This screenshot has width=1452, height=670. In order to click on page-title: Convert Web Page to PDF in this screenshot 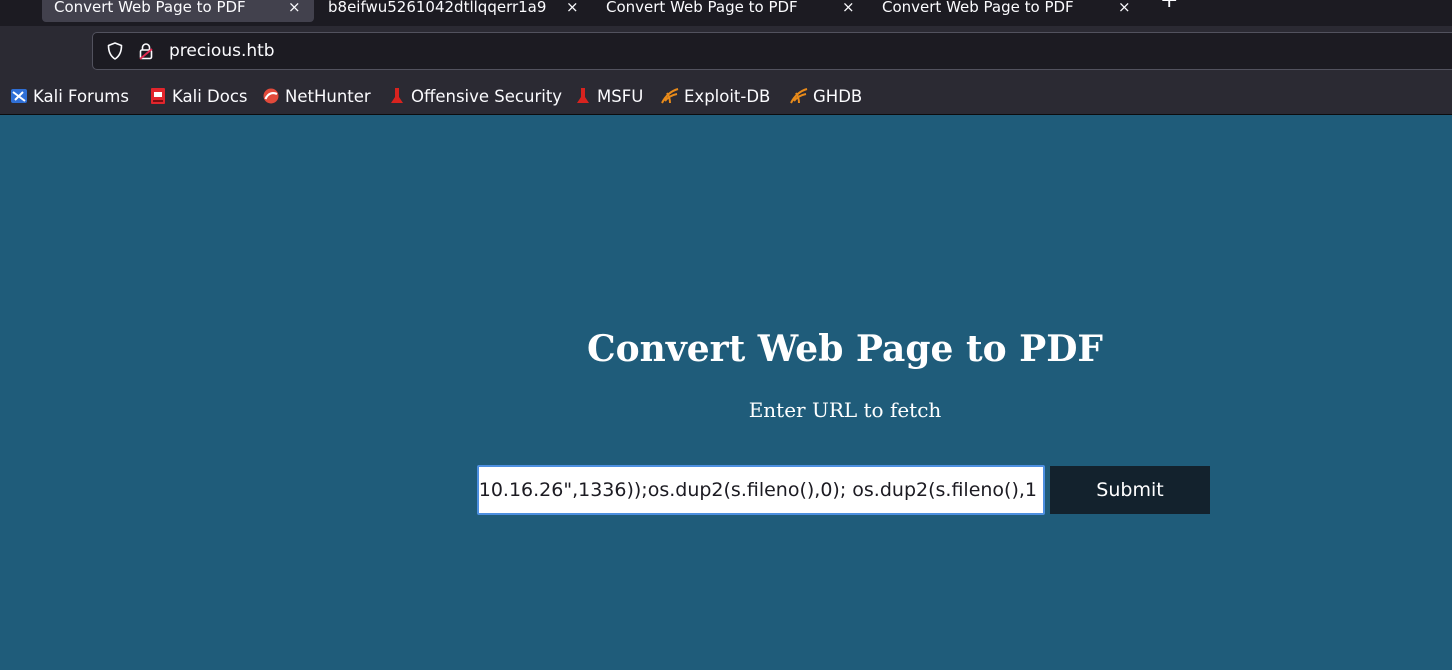, I will do `click(845, 349)`.